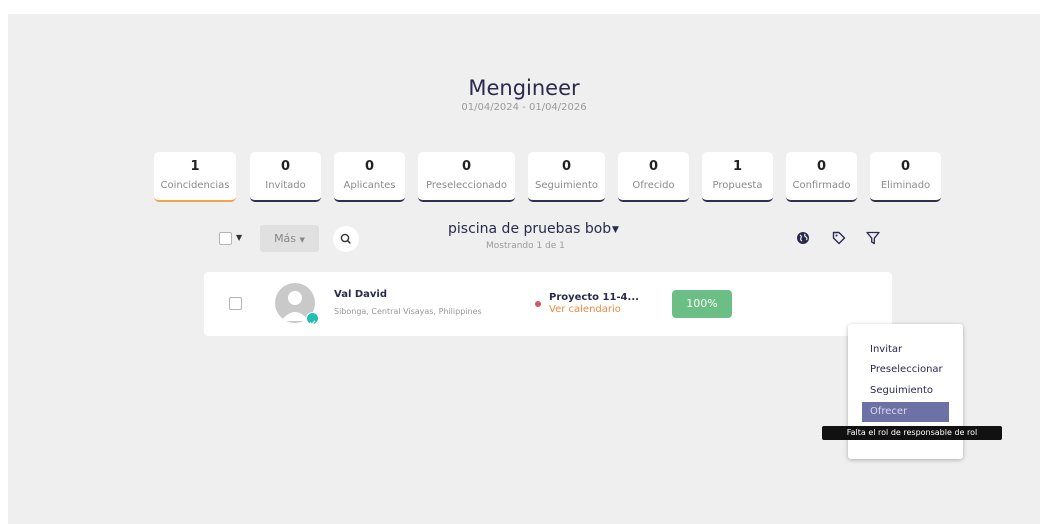  I want to click on results-count: Mostrando 1 de 1, so click(525, 246).